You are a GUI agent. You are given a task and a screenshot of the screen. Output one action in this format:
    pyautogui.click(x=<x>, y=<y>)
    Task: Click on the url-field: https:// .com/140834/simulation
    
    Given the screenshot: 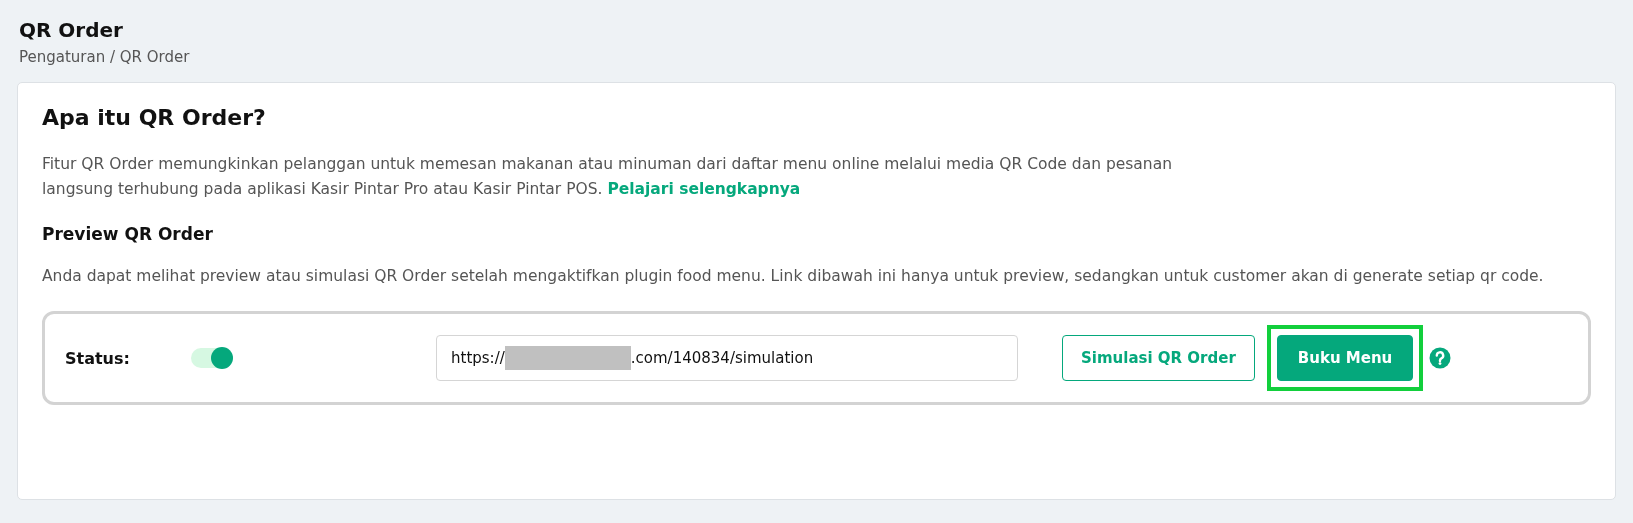 What is the action you would take?
    pyautogui.click(x=727, y=358)
    